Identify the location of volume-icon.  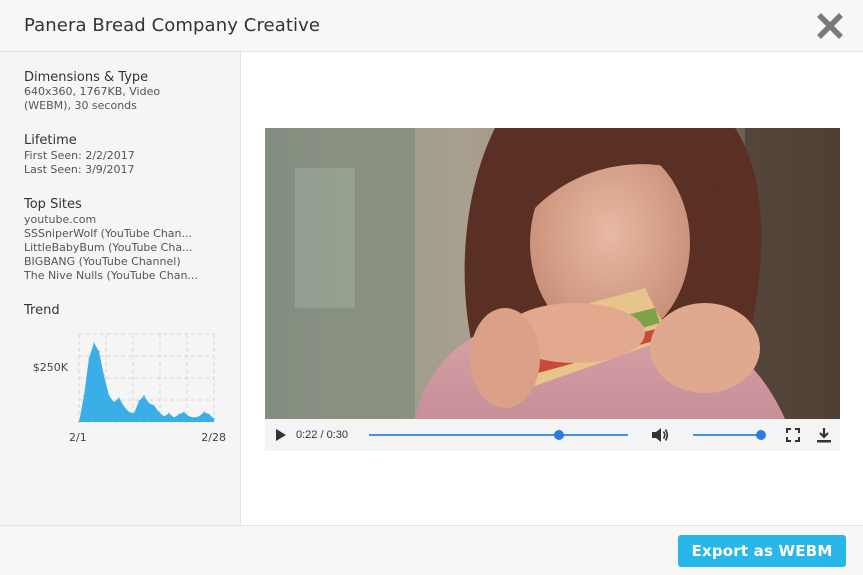
(660, 437).